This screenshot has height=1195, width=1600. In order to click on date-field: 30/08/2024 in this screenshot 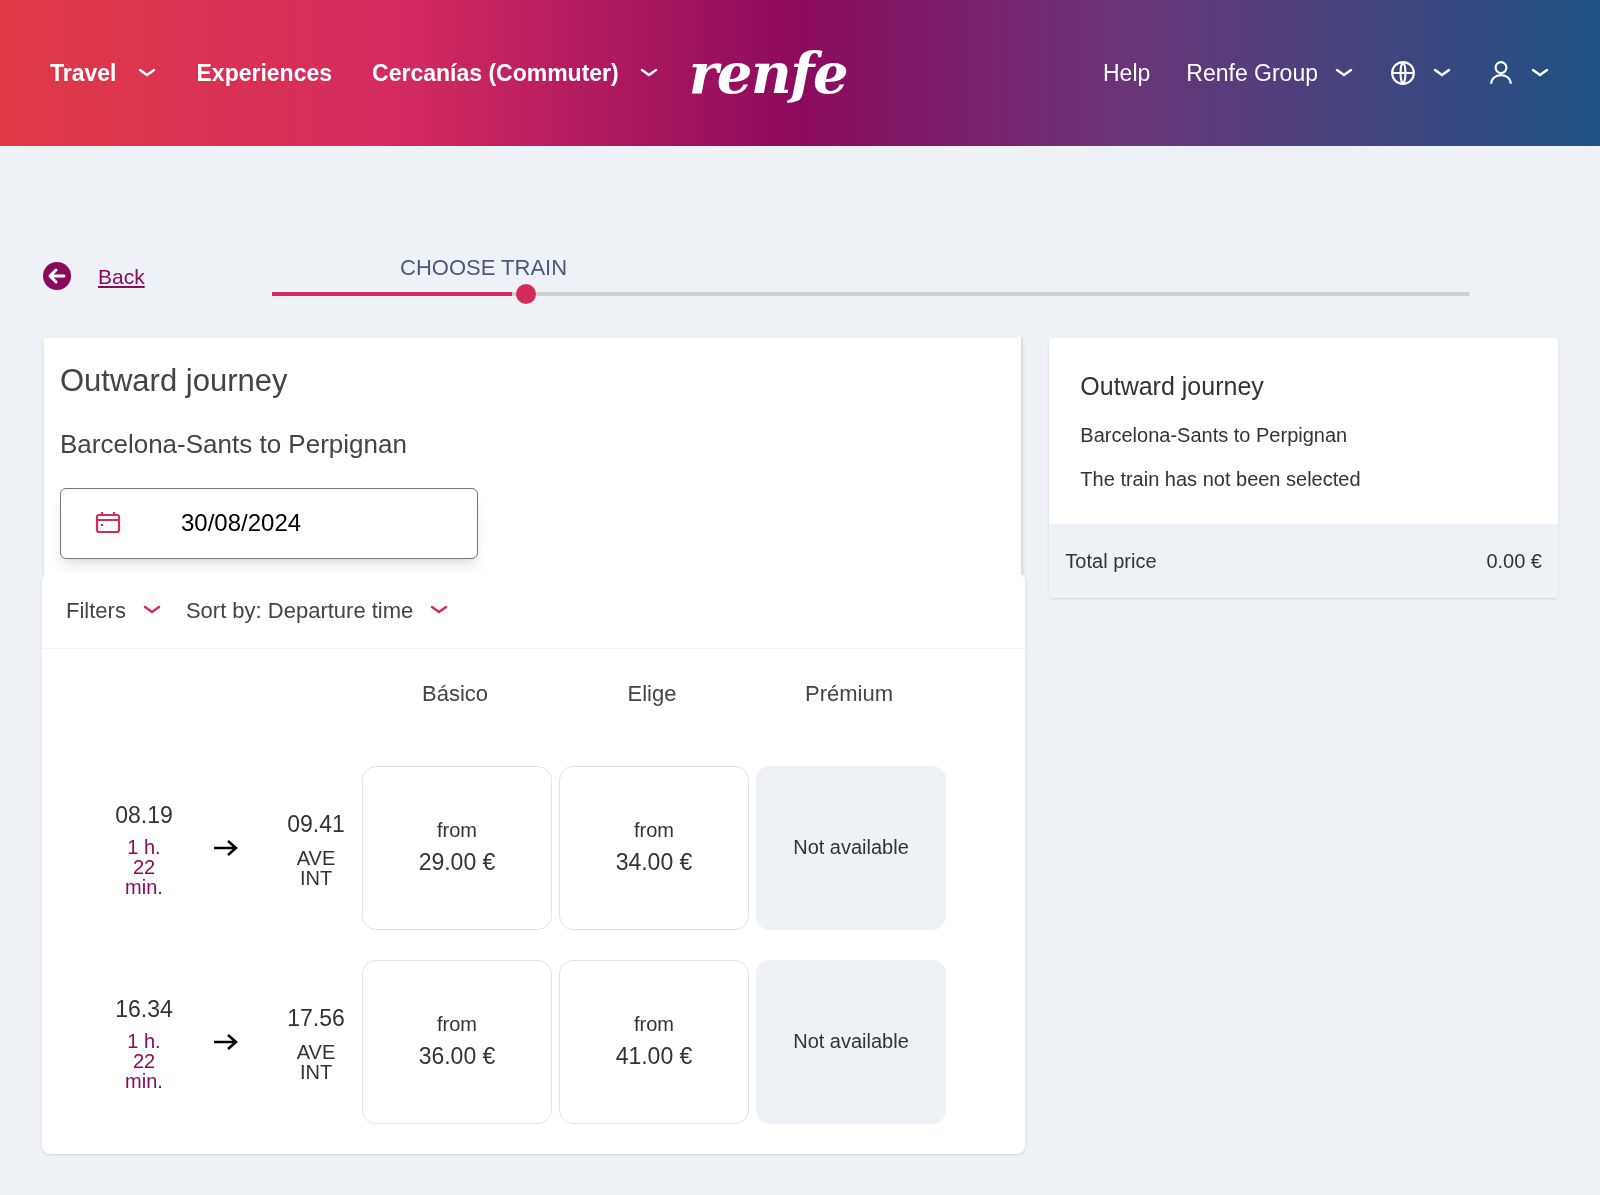, I will do `click(269, 523)`.